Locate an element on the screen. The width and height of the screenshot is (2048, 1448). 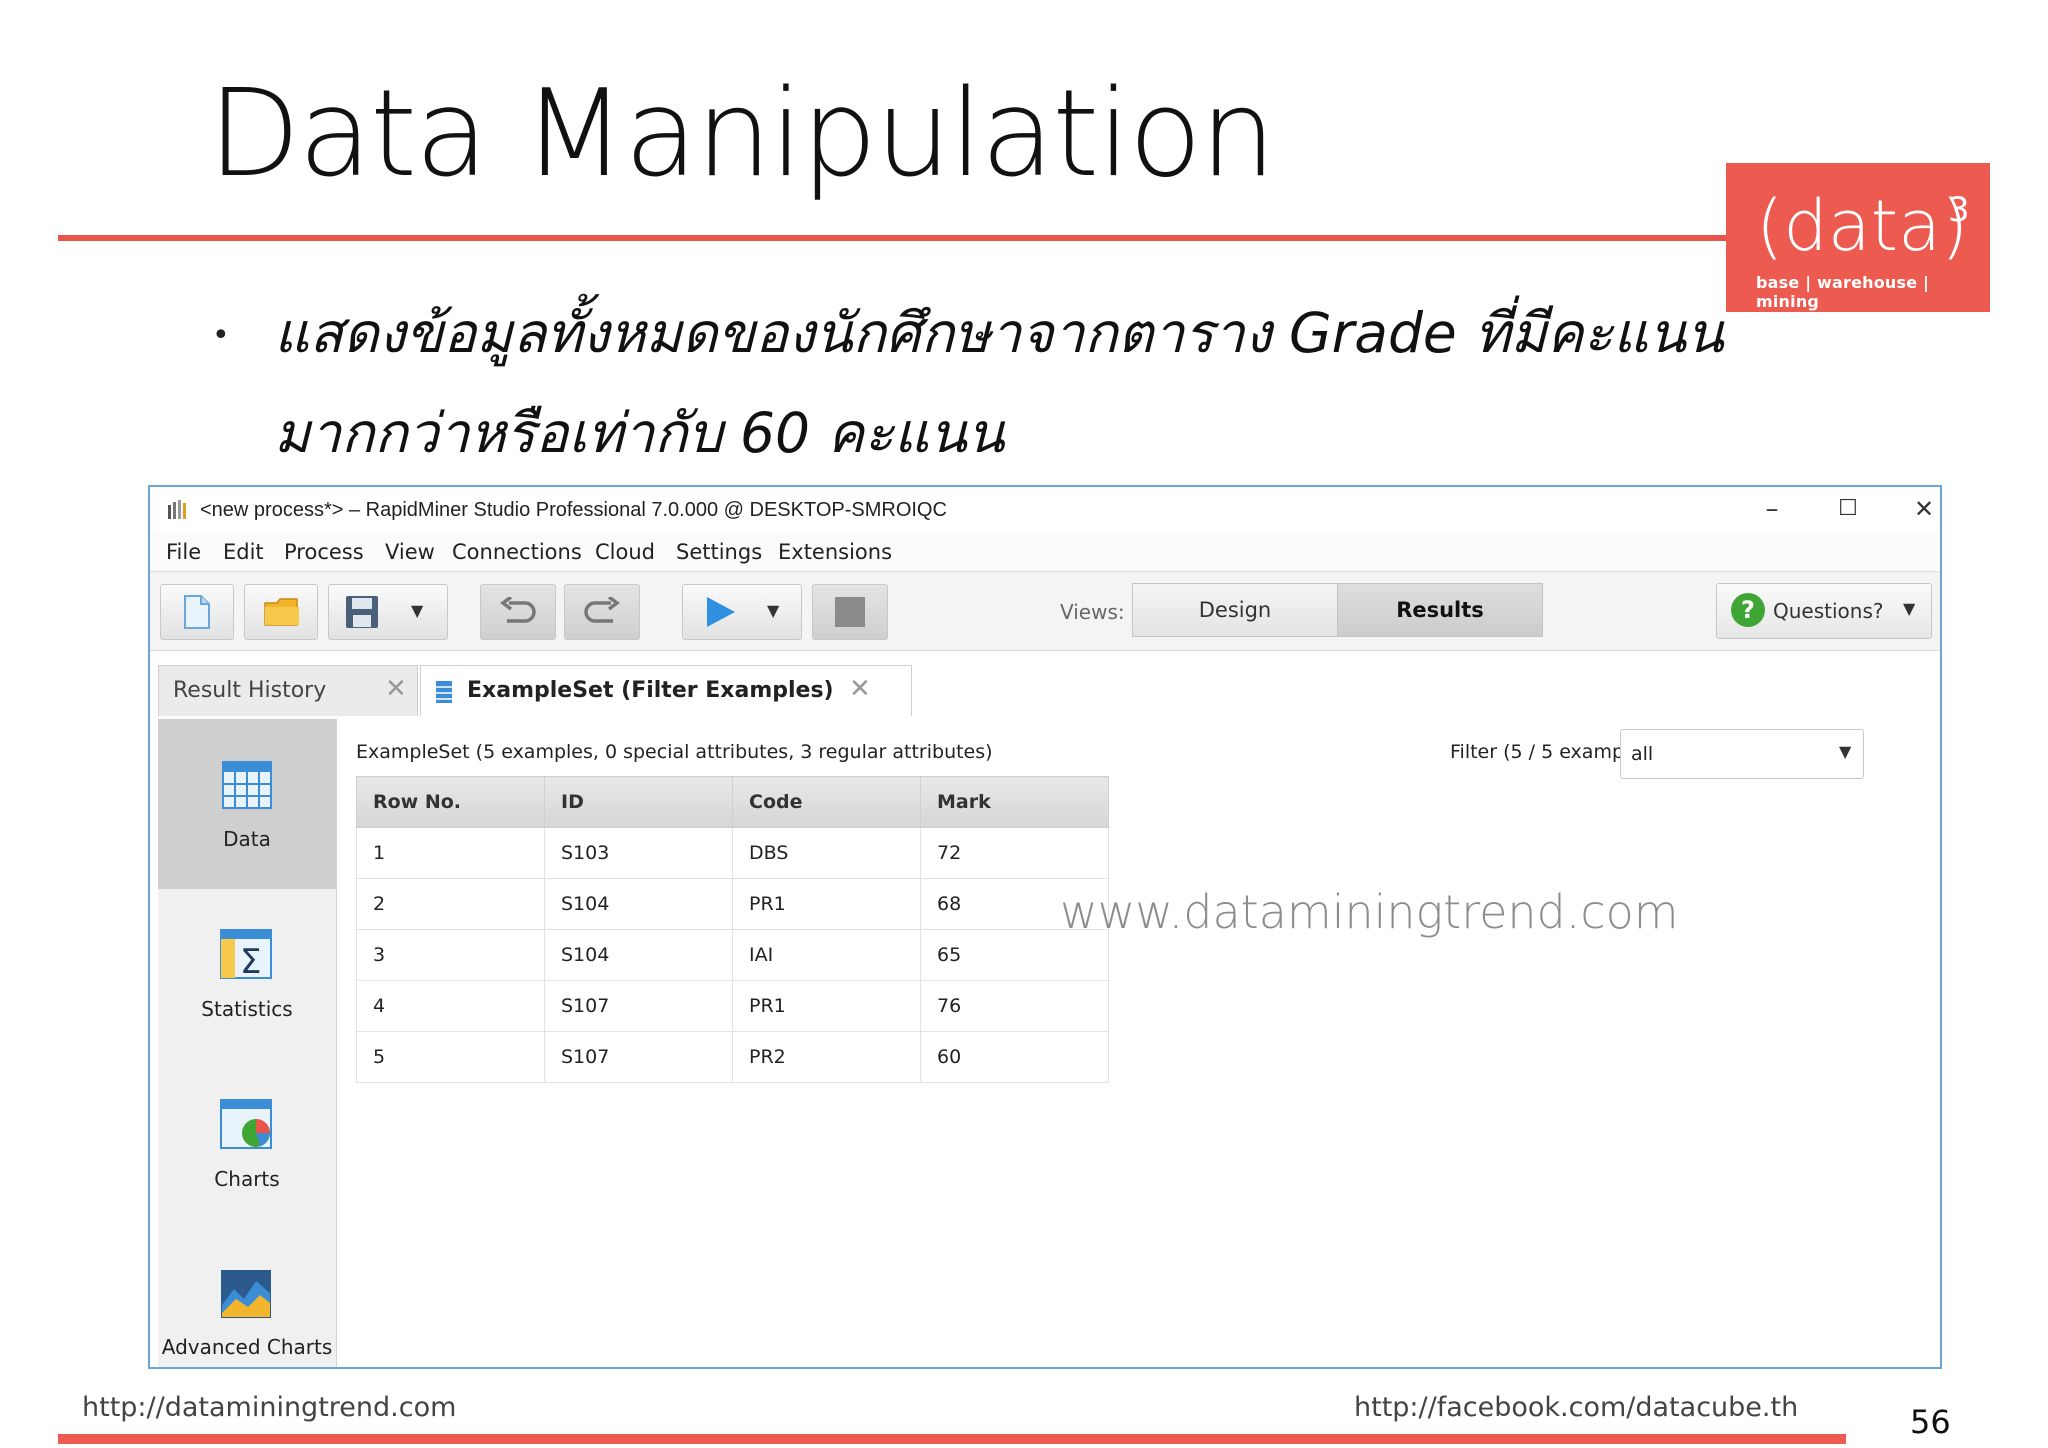
sidebar-item-data: Data is located at coordinates (247, 804).